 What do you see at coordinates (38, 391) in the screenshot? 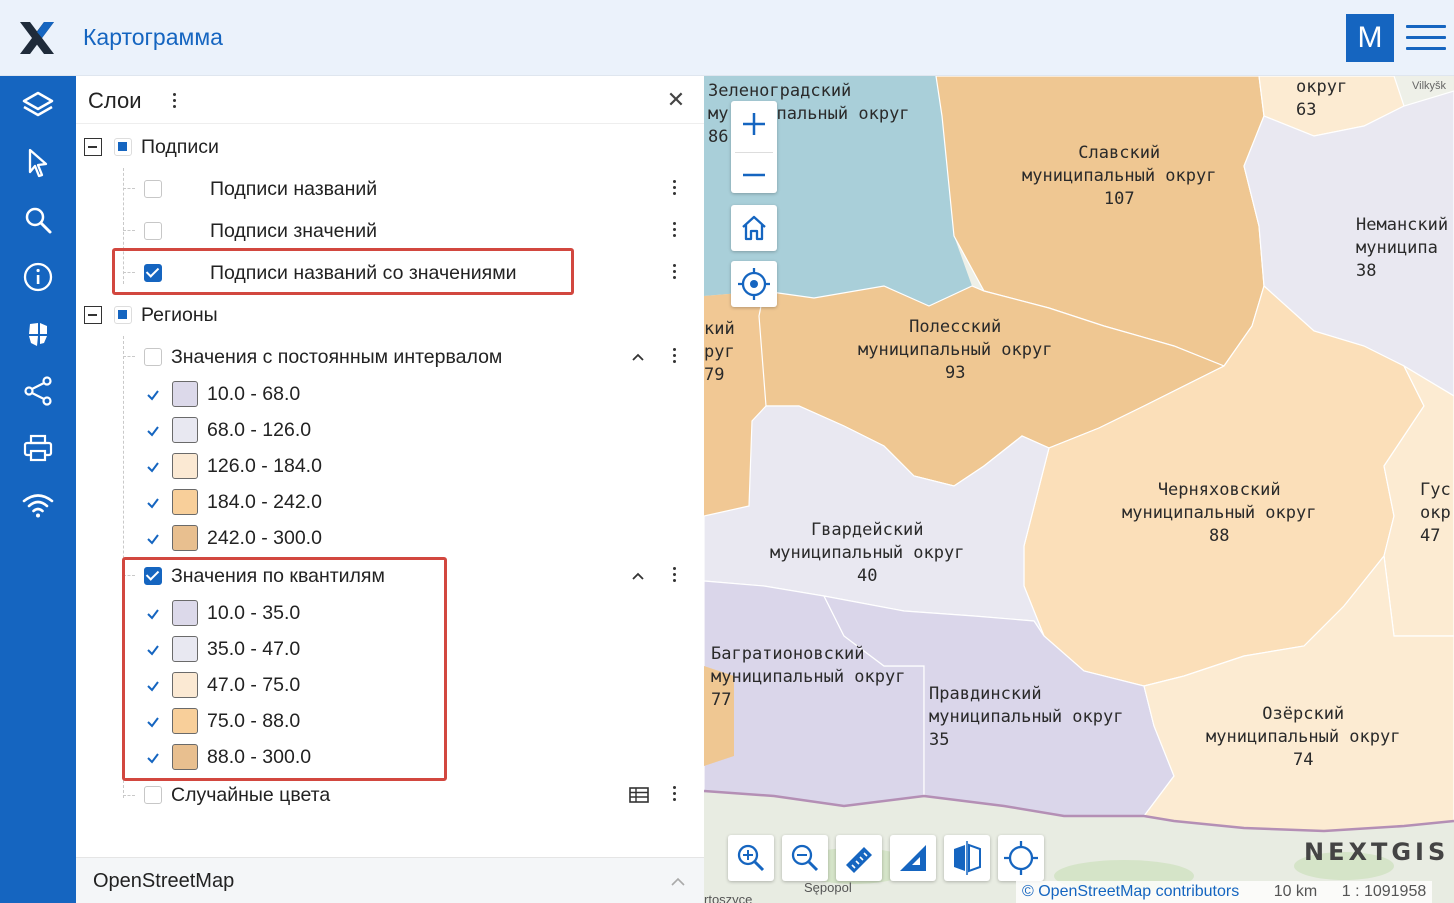
I see `share-icon` at bounding box center [38, 391].